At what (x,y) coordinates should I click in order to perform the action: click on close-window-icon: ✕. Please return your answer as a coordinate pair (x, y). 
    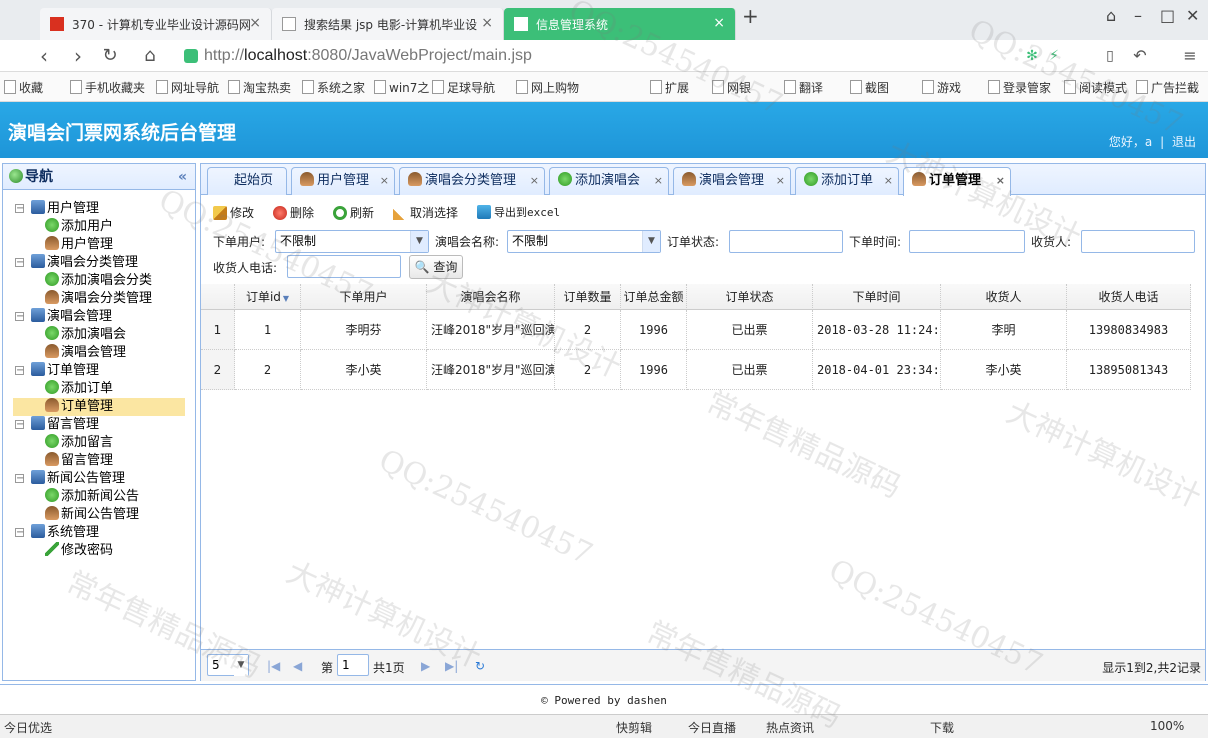
    Looking at the image, I should click on (1192, 15).